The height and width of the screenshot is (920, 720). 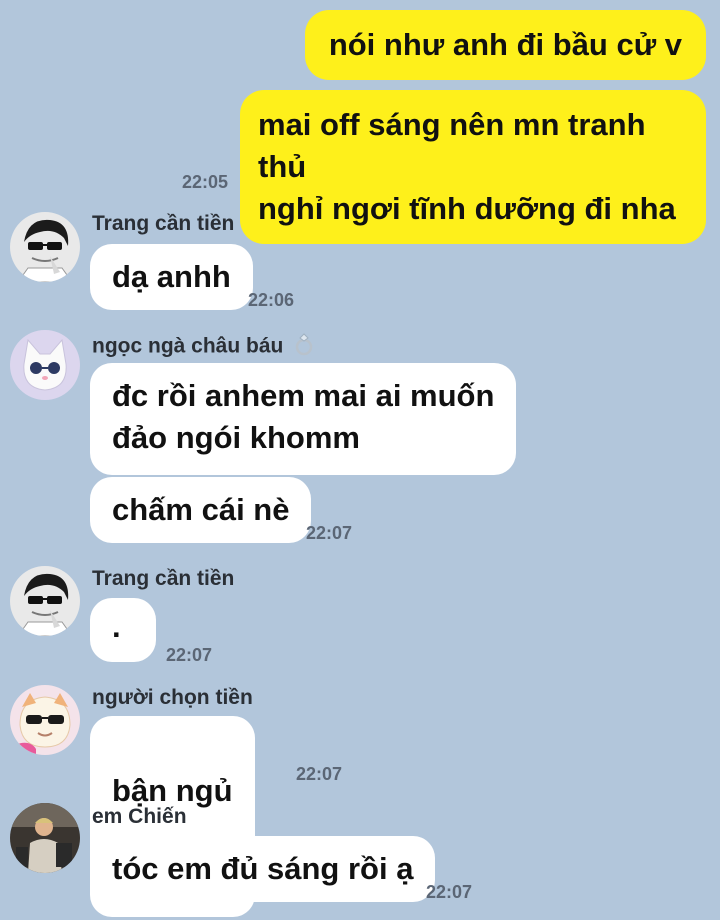 I want to click on sender-name-text: ngọc ngà châu báu, so click(x=188, y=346).